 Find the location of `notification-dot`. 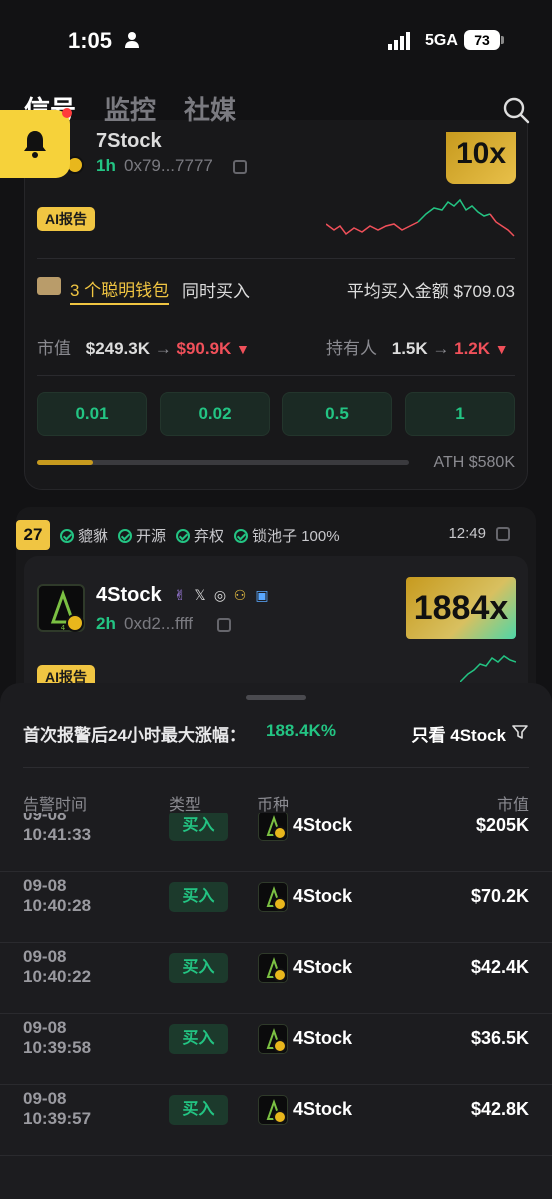

notification-dot is located at coordinates (67, 113).